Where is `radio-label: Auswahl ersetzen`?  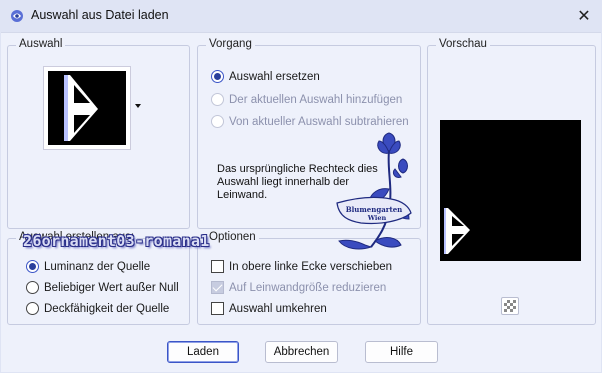
radio-label: Auswahl ersetzen is located at coordinates (274, 76).